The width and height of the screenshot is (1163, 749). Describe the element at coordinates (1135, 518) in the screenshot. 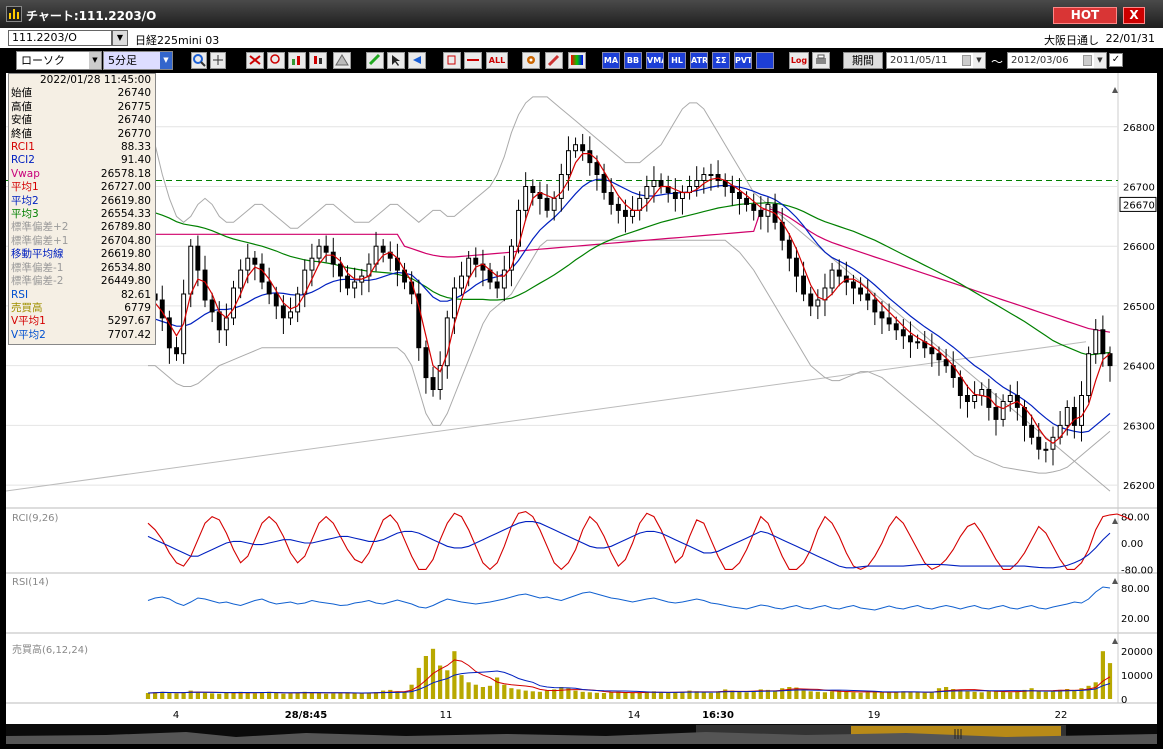

I see `rci-tick-label: 80.00` at that location.